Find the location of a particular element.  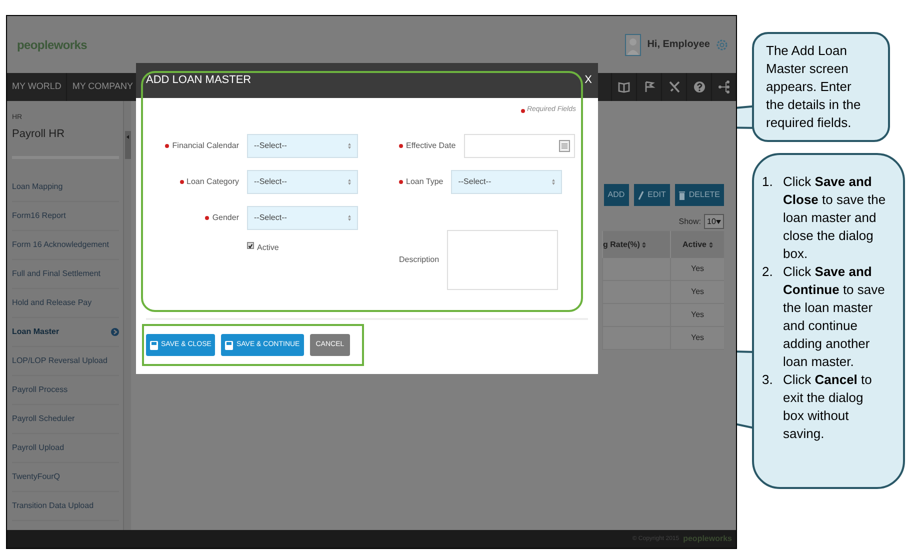

sidebar-item: Loan Master is located at coordinates (36, 332).